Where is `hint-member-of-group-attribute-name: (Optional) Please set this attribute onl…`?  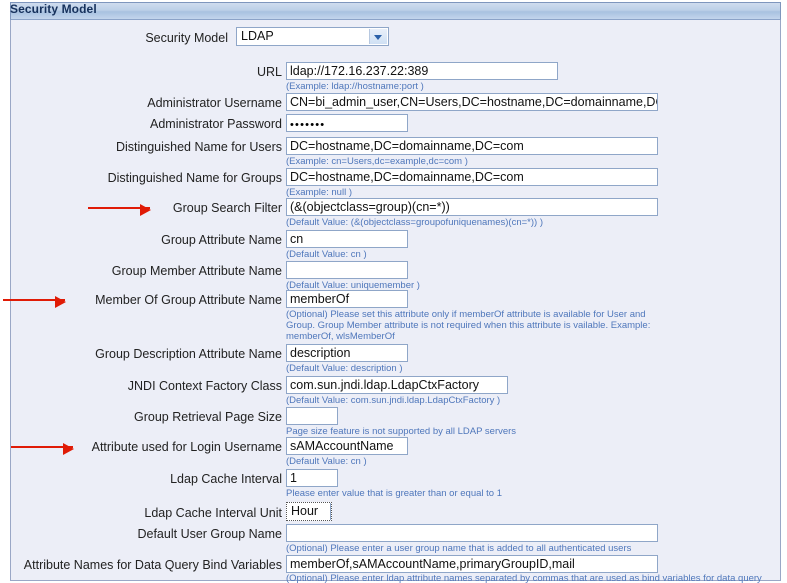
hint-member-of-group-attribute-name: (Optional) Please set this attribute onl… is located at coordinates (468, 325).